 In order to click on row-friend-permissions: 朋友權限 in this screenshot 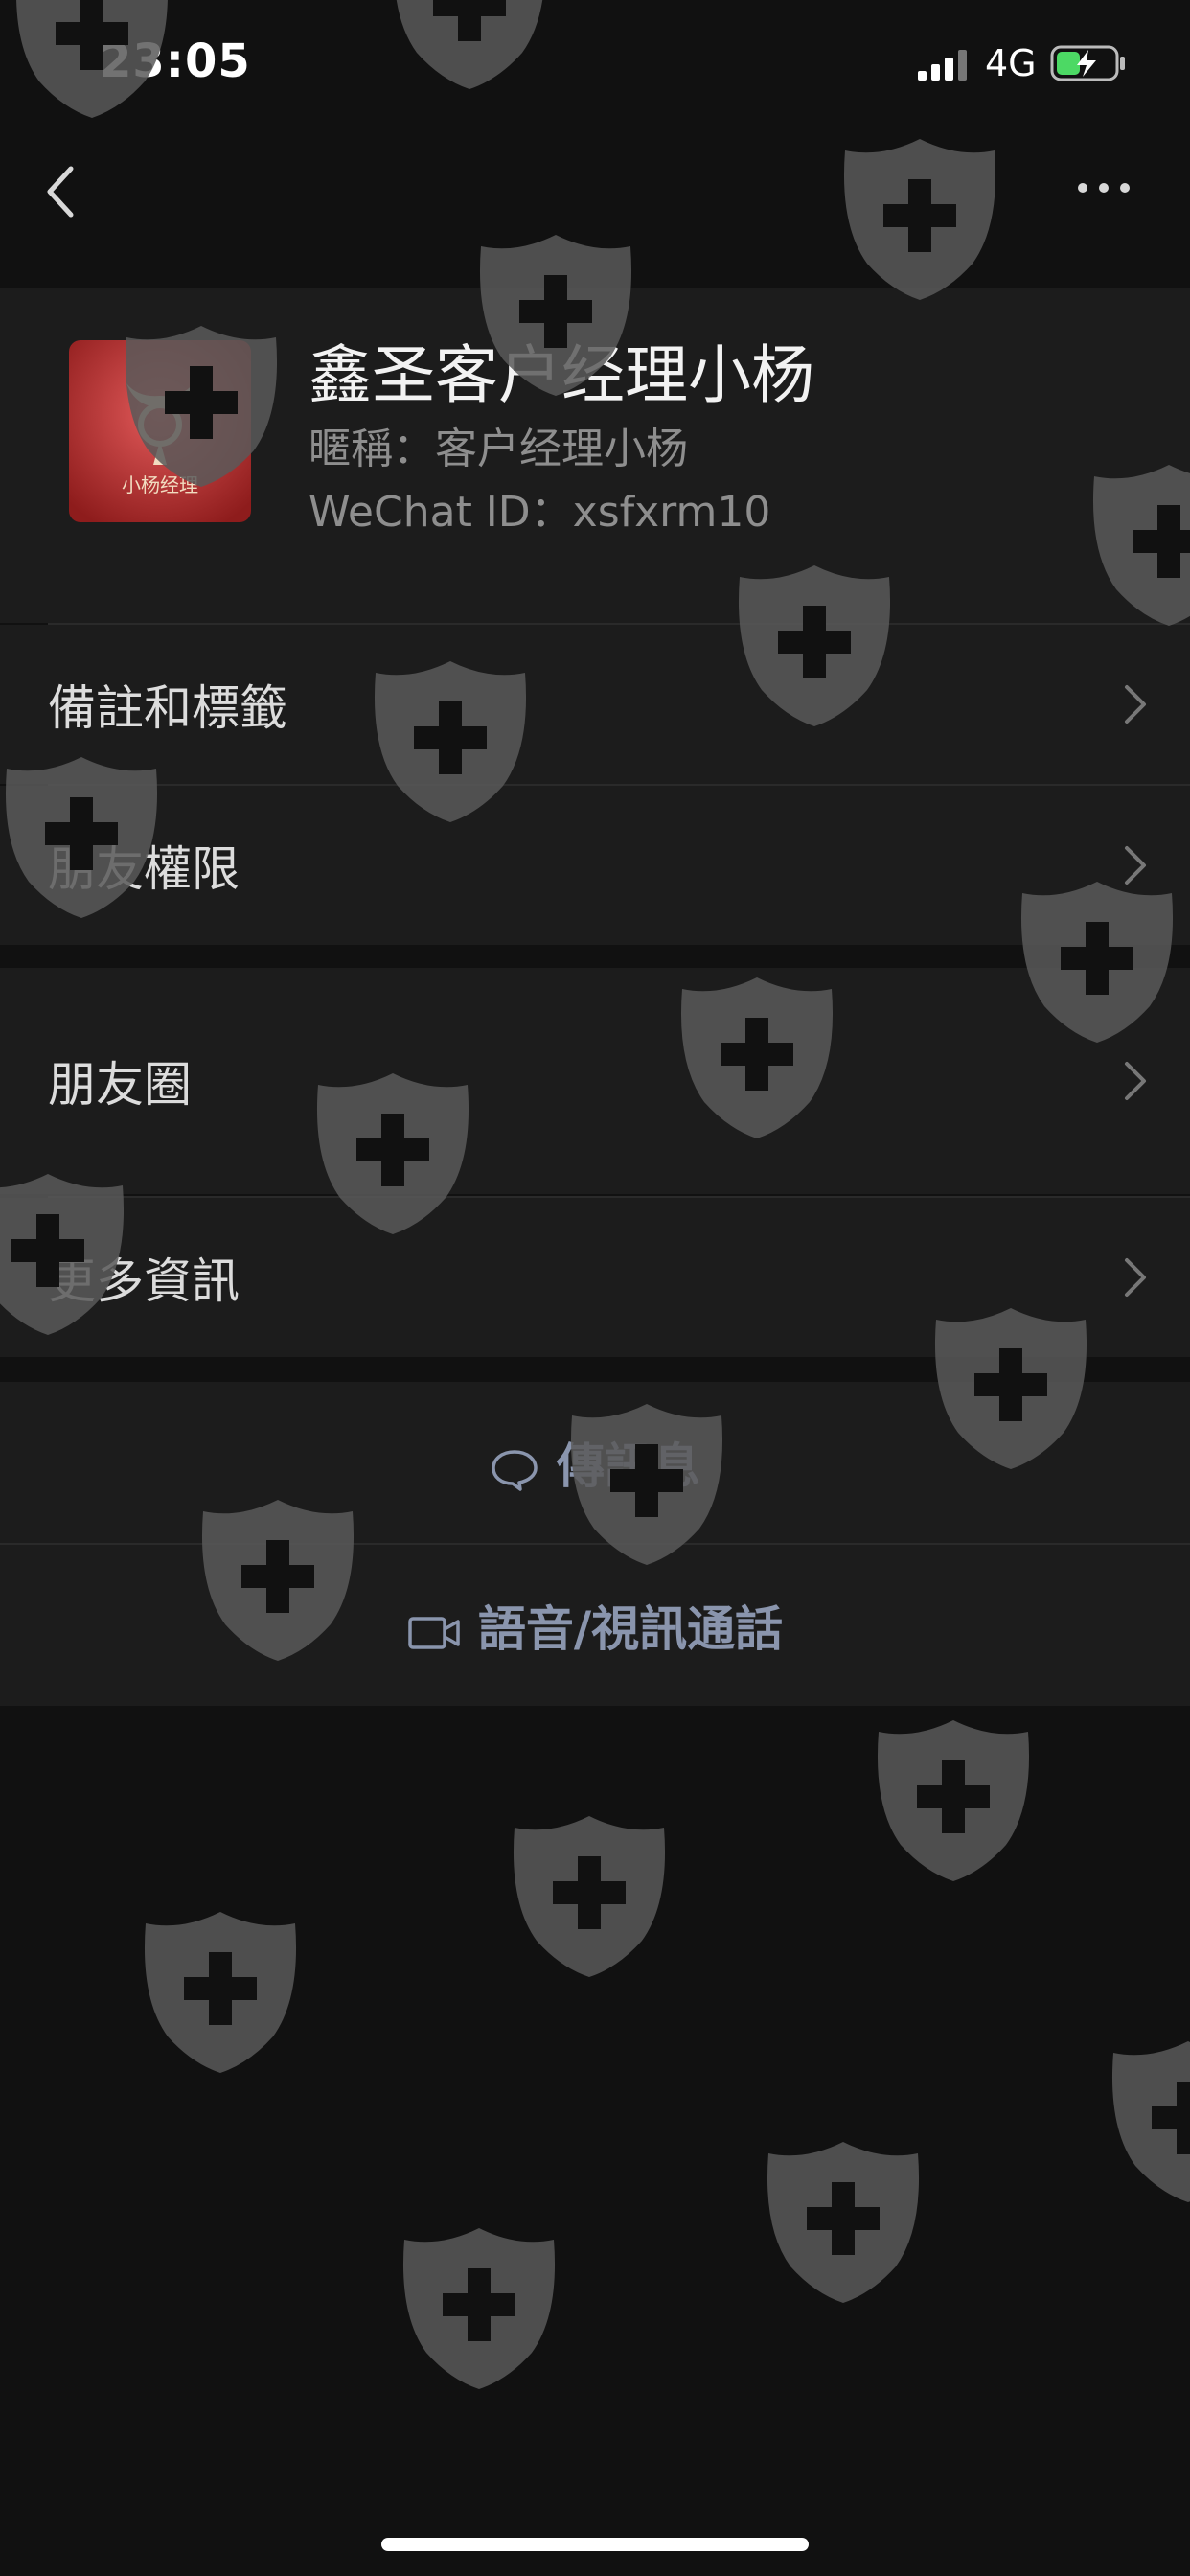, I will do `click(595, 865)`.